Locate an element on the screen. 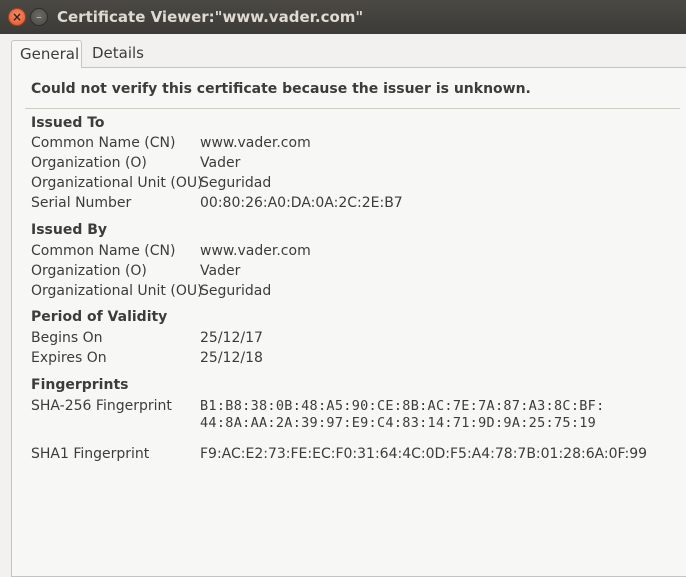 The width and height of the screenshot is (686, 577). issued-by-cn-label: Common Name (CN) is located at coordinates (103, 251).